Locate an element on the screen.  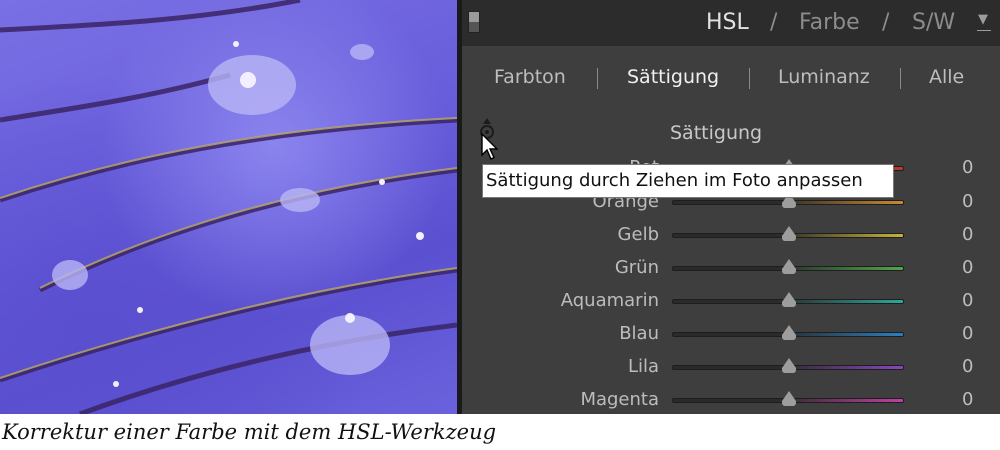
mouse-pointer-icon is located at coordinates (490, 149).